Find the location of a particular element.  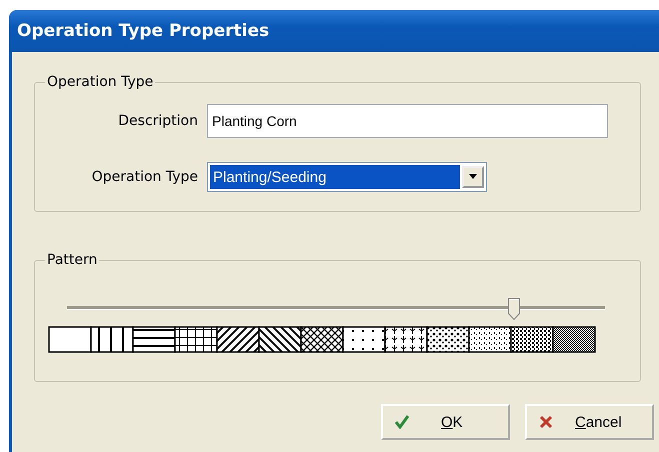

group-title: Operation Type is located at coordinates (100, 82).